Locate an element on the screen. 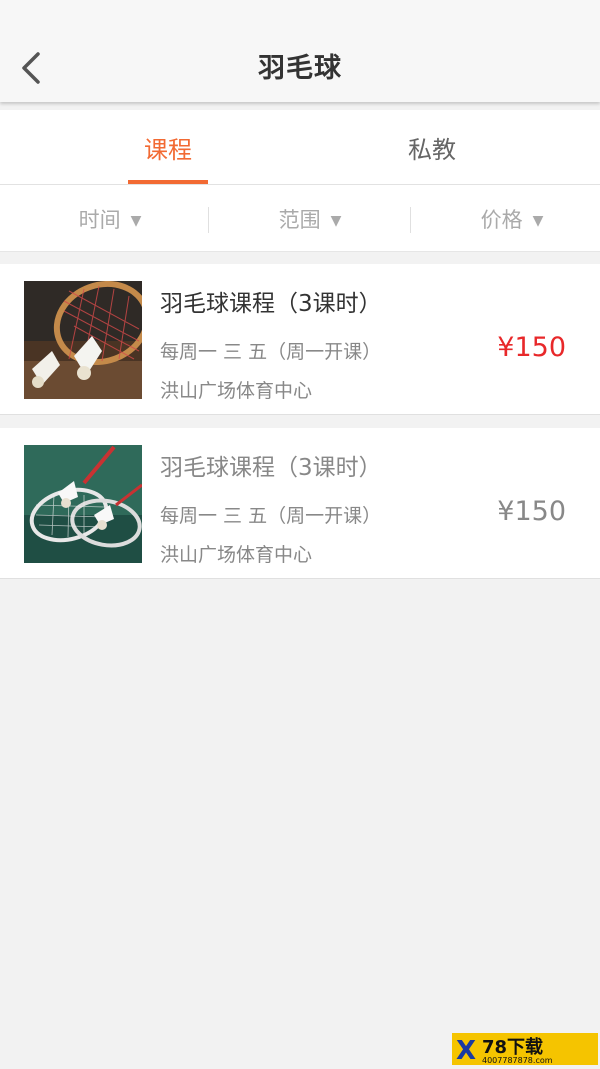  filter-price-label: 价格 is located at coordinates (501, 220).